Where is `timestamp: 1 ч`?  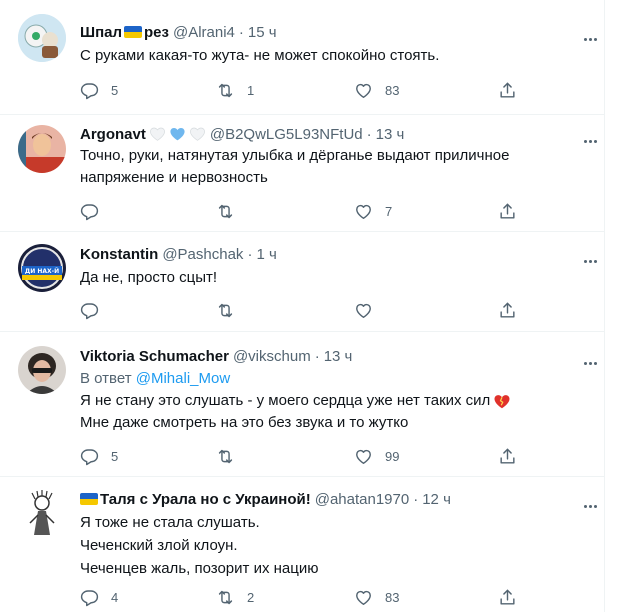
timestamp: 1 ч is located at coordinates (266, 254).